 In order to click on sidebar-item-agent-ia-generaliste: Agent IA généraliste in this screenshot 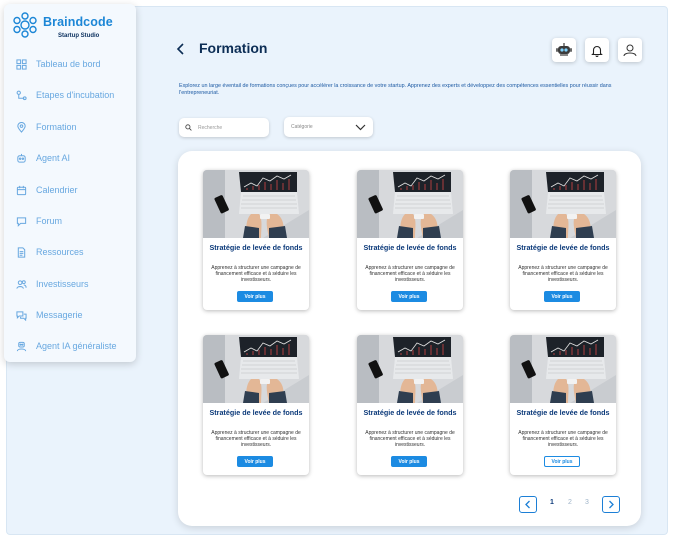, I will do `click(66, 346)`.